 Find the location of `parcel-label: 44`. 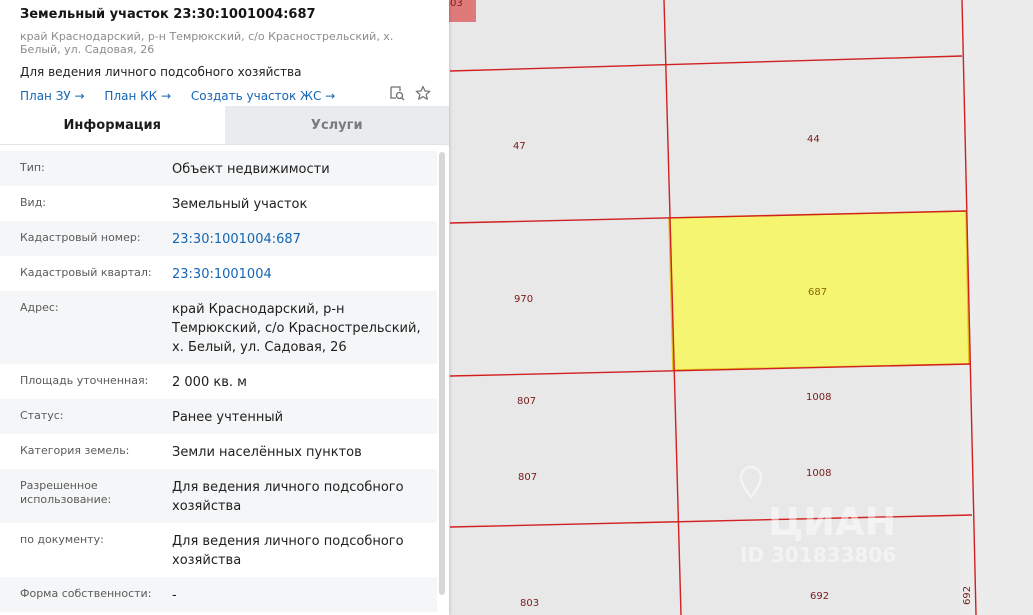

parcel-label: 44 is located at coordinates (813, 139).